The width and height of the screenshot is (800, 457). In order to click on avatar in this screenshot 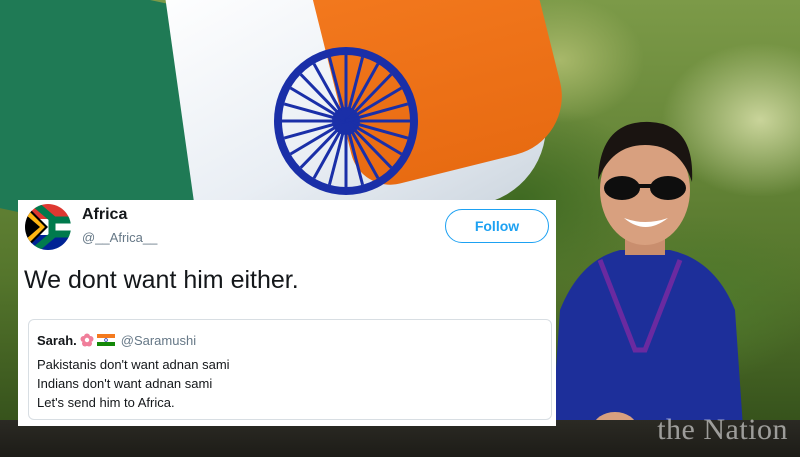, I will do `click(48, 227)`.